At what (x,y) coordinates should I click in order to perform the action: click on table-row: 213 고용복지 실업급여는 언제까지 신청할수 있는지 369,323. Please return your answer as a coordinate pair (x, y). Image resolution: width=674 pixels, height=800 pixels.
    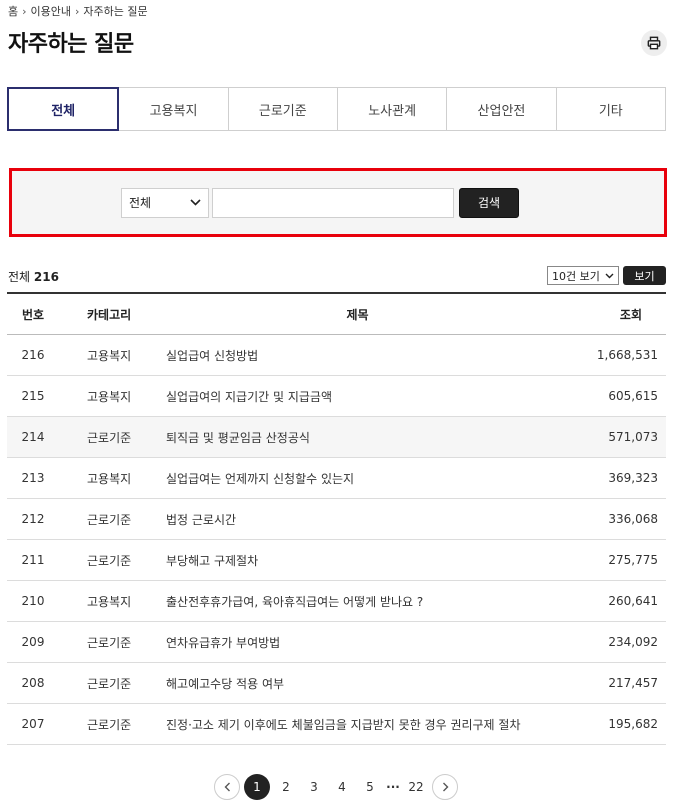
    Looking at the image, I should click on (336, 478).